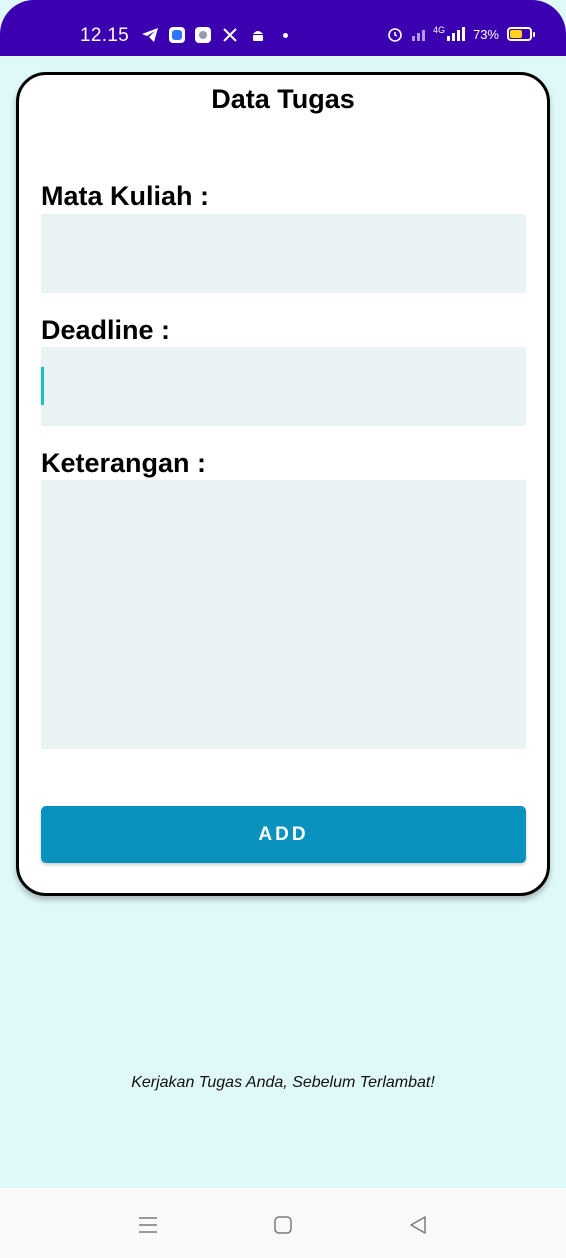 This screenshot has width=566, height=1258. What do you see at coordinates (418, 34) in the screenshot?
I see `signal-off-icon` at bounding box center [418, 34].